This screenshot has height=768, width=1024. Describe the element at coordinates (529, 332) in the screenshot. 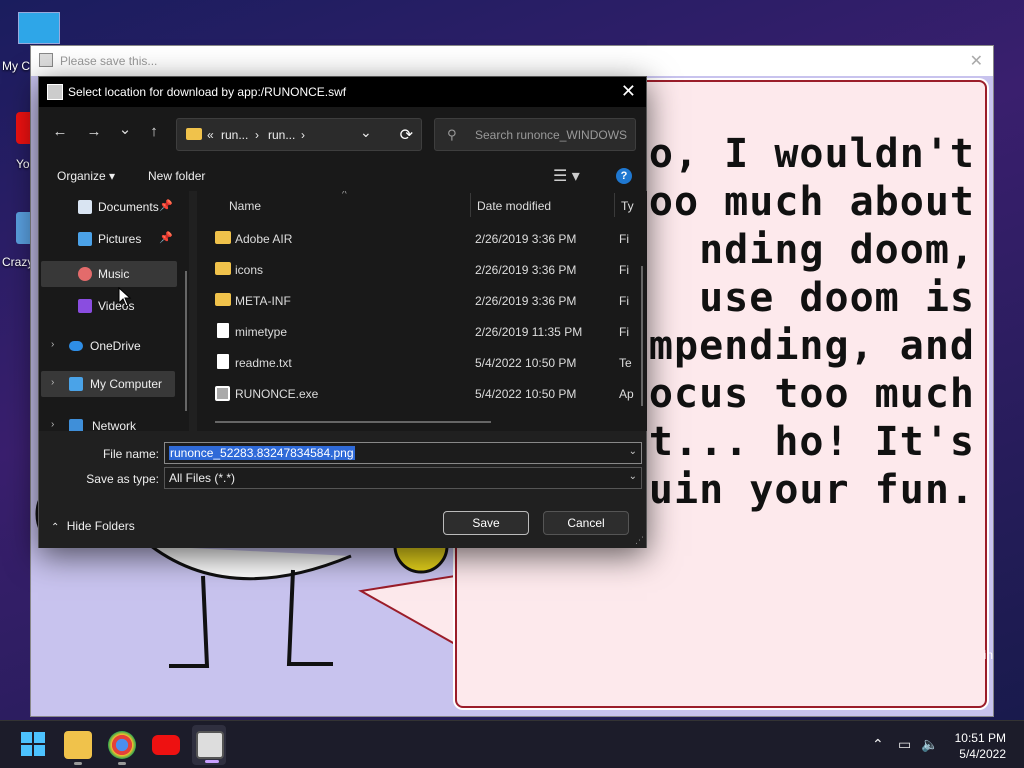

I see `file-date: 2/26/2019 11:35 PM` at that location.